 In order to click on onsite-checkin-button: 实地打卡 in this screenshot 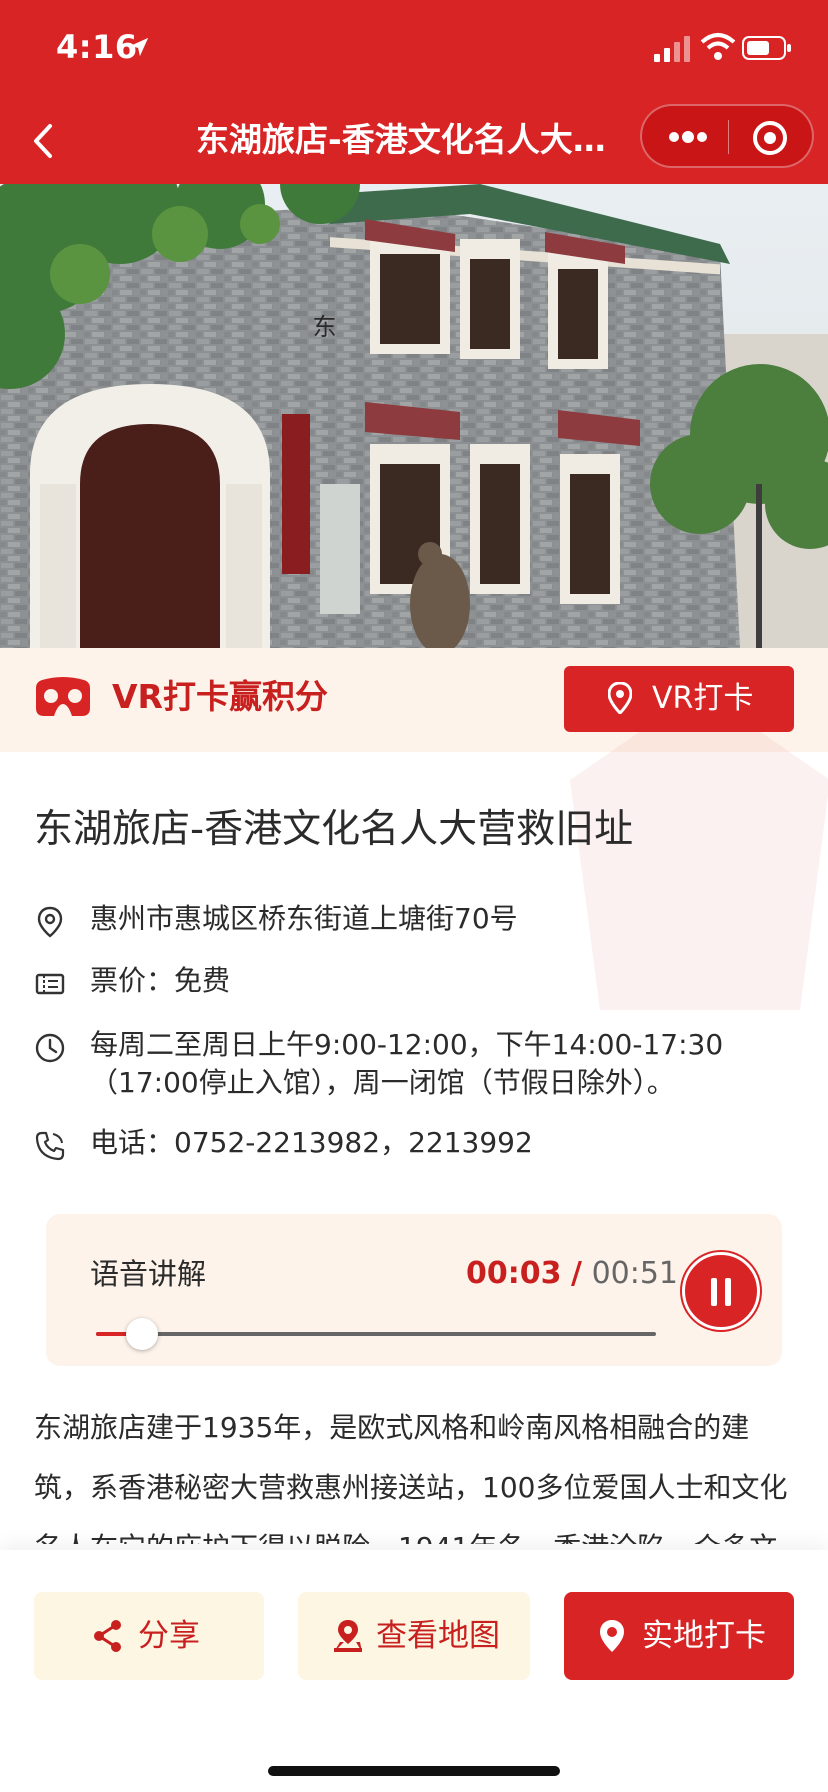, I will do `click(679, 1636)`.